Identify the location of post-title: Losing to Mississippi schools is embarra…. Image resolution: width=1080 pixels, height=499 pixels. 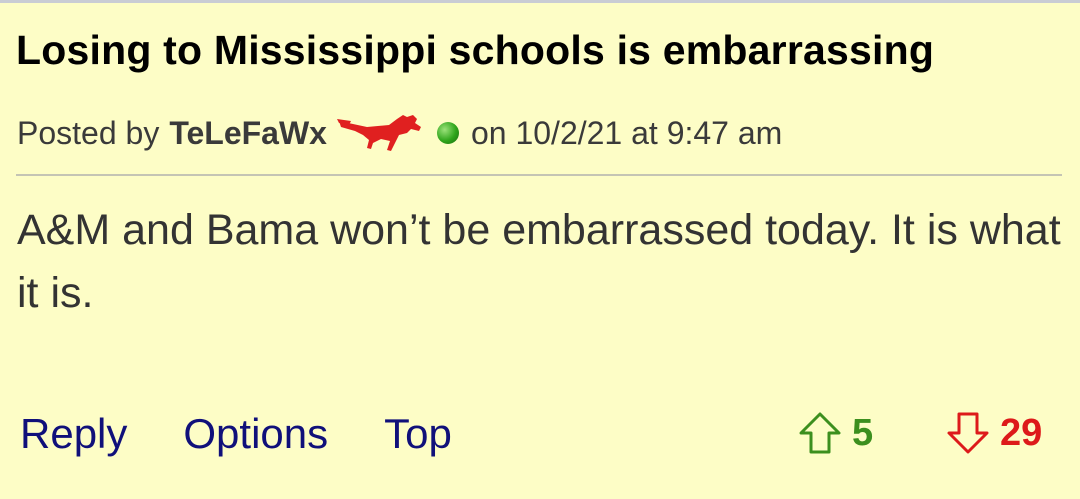
(475, 50).